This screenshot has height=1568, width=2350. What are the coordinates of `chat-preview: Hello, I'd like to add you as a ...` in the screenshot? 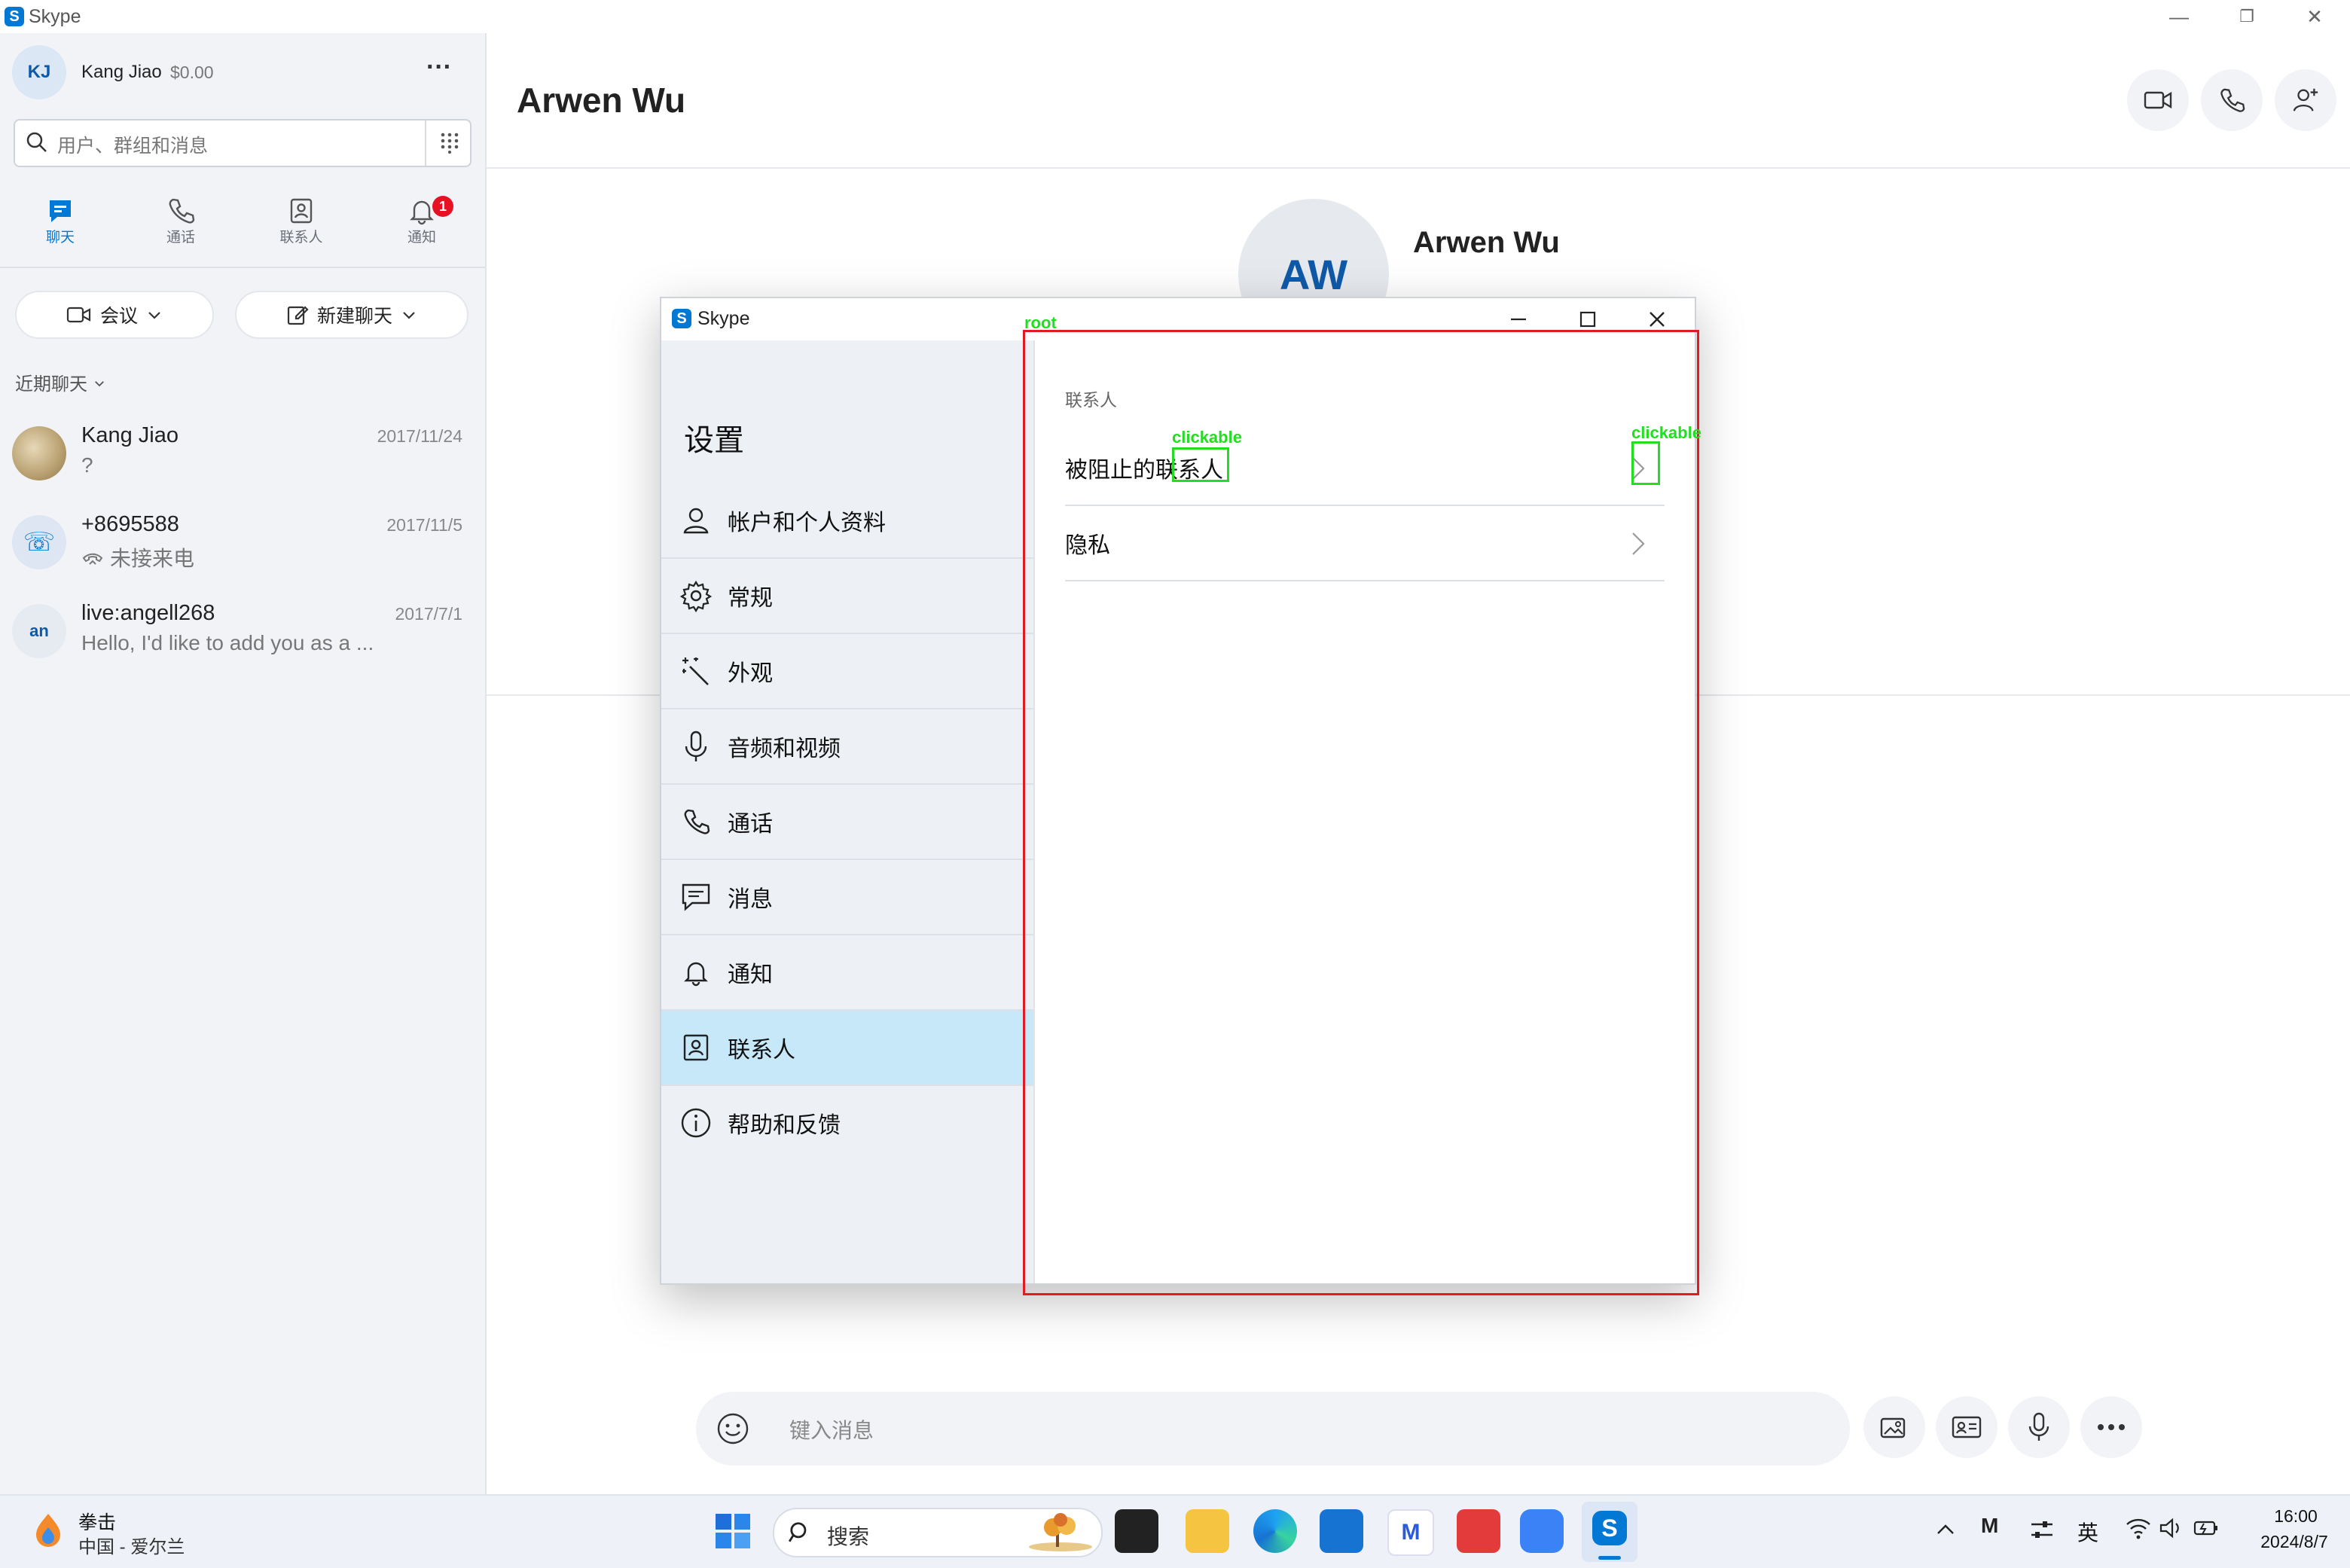 It's located at (227, 642).